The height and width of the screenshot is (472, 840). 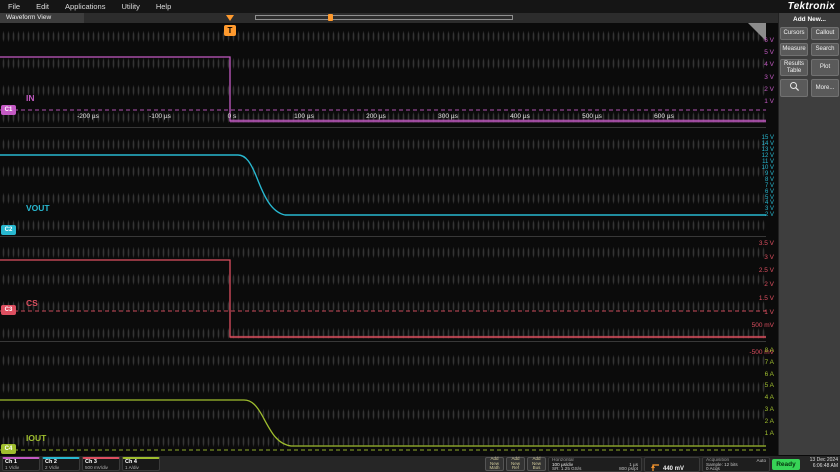 What do you see at coordinates (769, 433) in the screenshot?
I see `scale-label: 1 A` at bounding box center [769, 433].